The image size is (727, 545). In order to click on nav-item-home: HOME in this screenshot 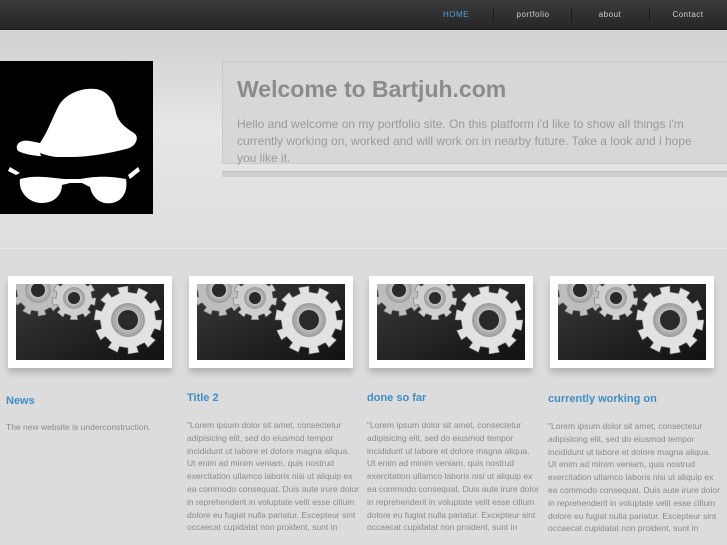, I will do `click(456, 15)`.